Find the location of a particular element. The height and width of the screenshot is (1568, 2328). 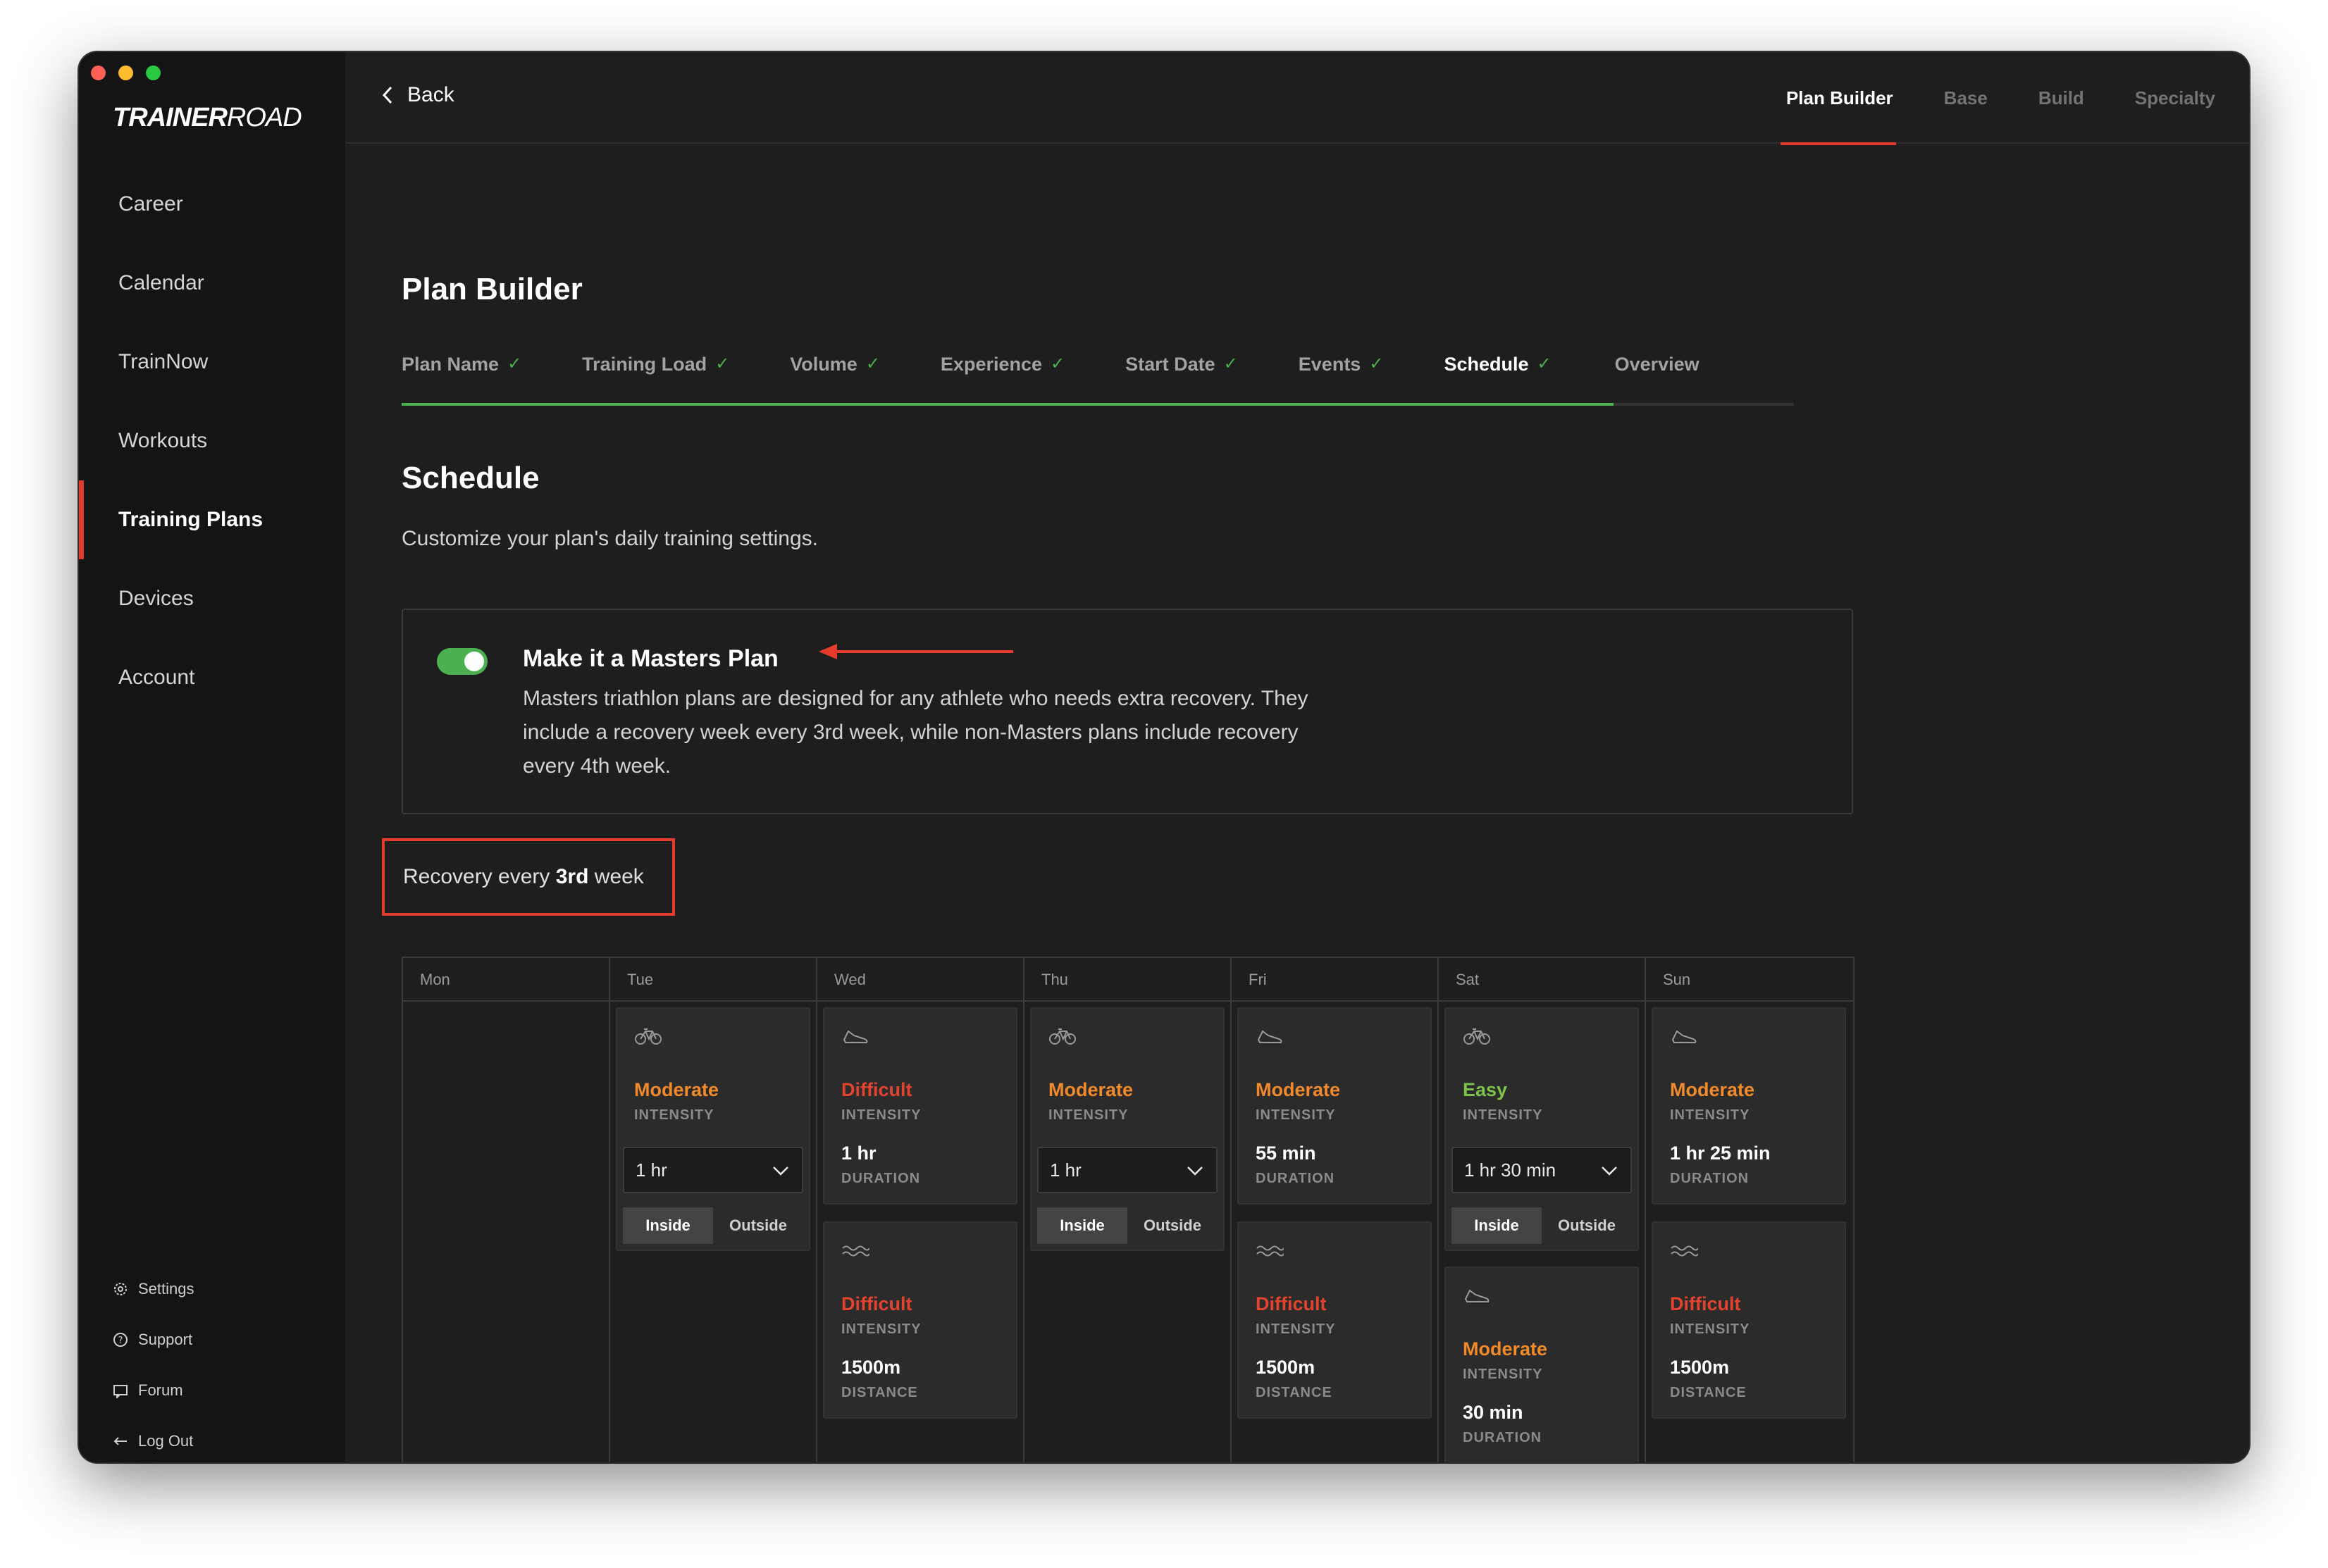

tab-specialty: Specialty is located at coordinates (2175, 98).